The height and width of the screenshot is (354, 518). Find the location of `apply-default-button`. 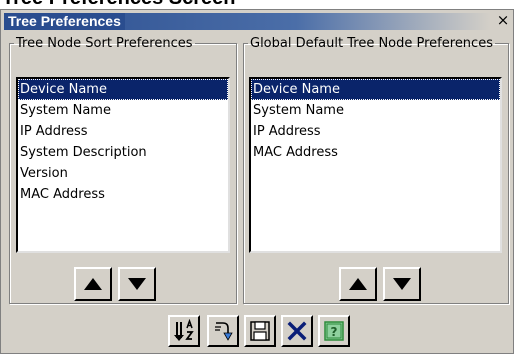

apply-default-button is located at coordinates (223, 331).